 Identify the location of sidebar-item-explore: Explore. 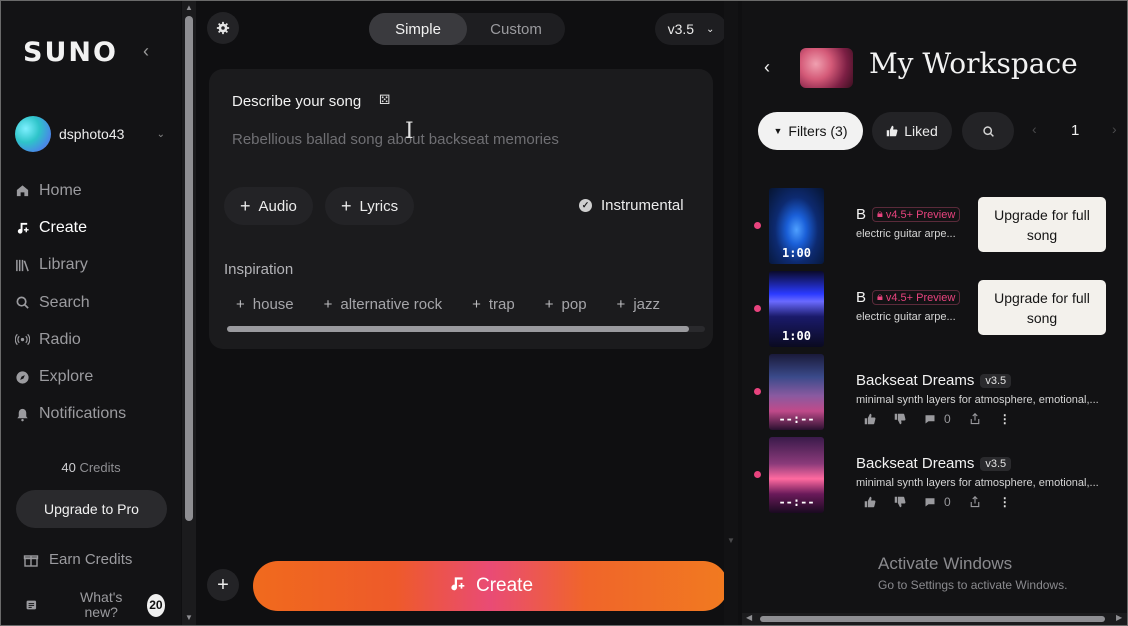
(95, 376).